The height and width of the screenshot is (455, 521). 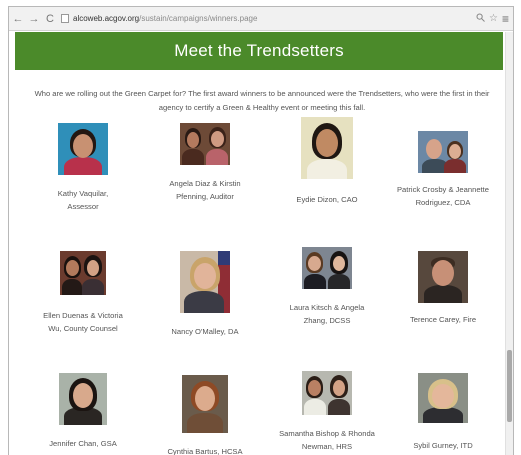 I want to click on page-scrollbar, so click(x=509, y=243).